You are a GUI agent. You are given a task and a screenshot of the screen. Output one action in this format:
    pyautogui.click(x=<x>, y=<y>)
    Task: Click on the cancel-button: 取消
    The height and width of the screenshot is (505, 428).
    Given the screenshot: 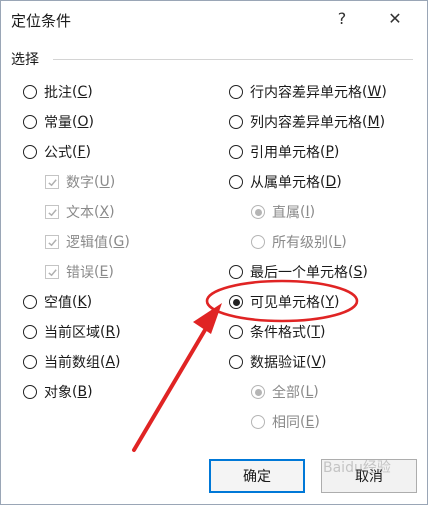 What is the action you would take?
    pyautogui.click(x=369, y=476)
    